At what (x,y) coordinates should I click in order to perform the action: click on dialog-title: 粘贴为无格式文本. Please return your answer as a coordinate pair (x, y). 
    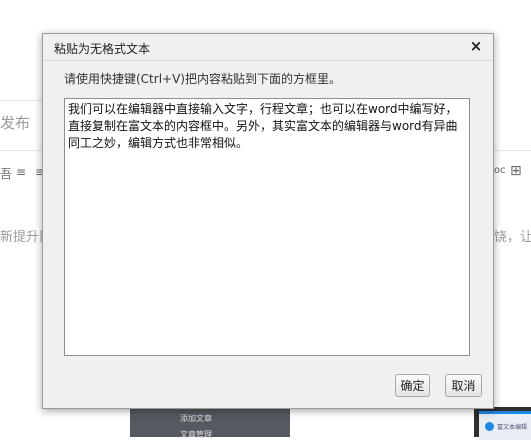
    Looking at the image, I should click on (102, 49).